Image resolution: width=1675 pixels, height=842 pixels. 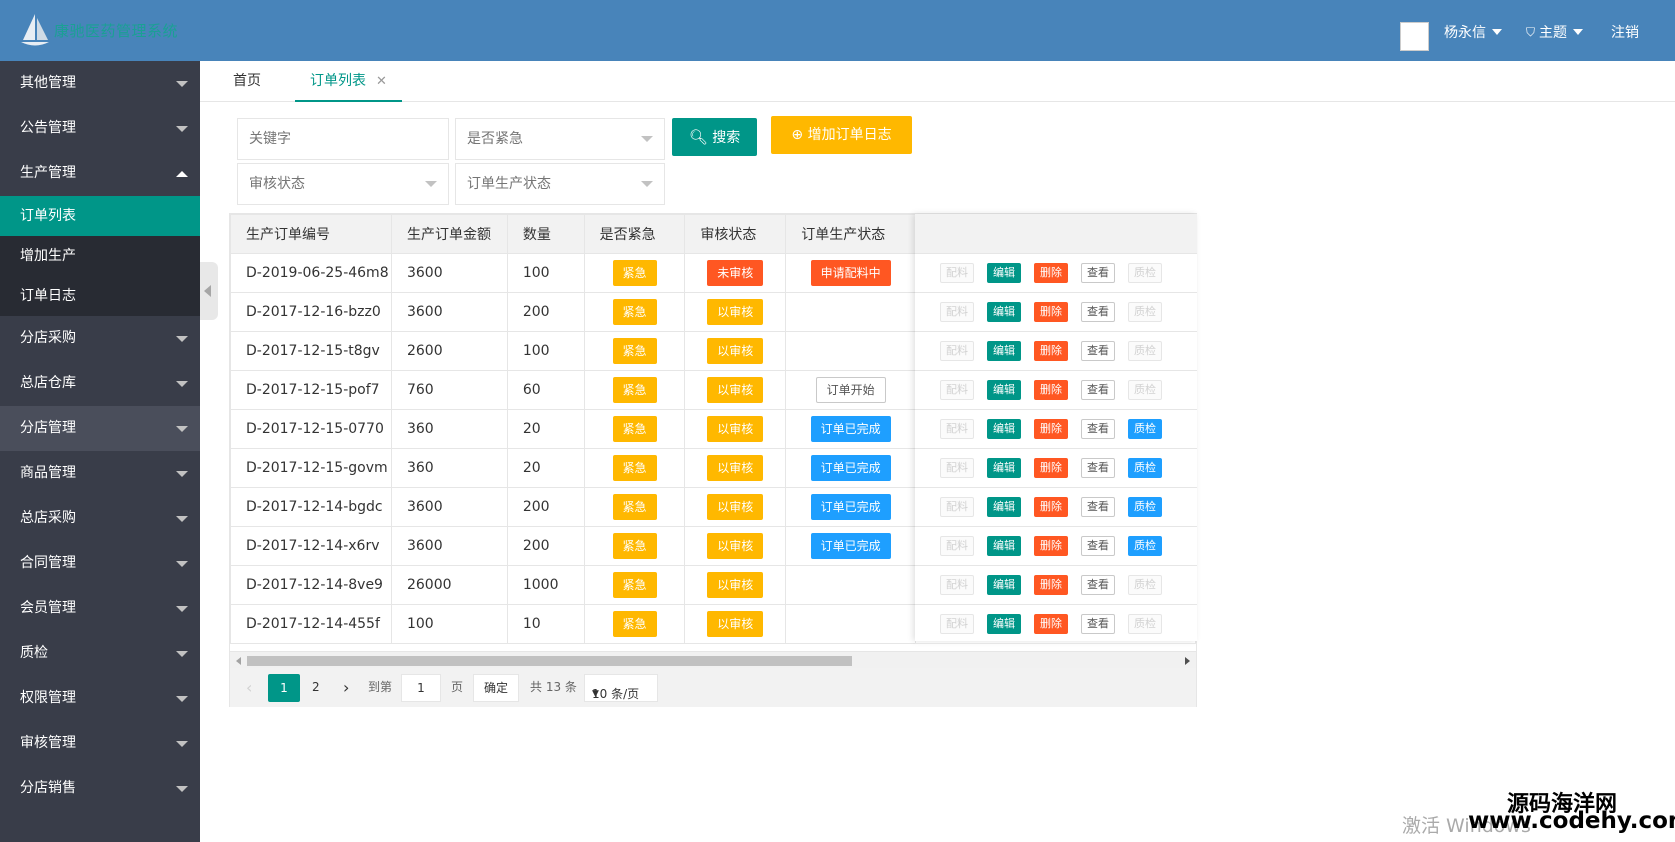 I want to click on sidebar-item-branch-purchase: 分店采购, so click(x=100, y=338).